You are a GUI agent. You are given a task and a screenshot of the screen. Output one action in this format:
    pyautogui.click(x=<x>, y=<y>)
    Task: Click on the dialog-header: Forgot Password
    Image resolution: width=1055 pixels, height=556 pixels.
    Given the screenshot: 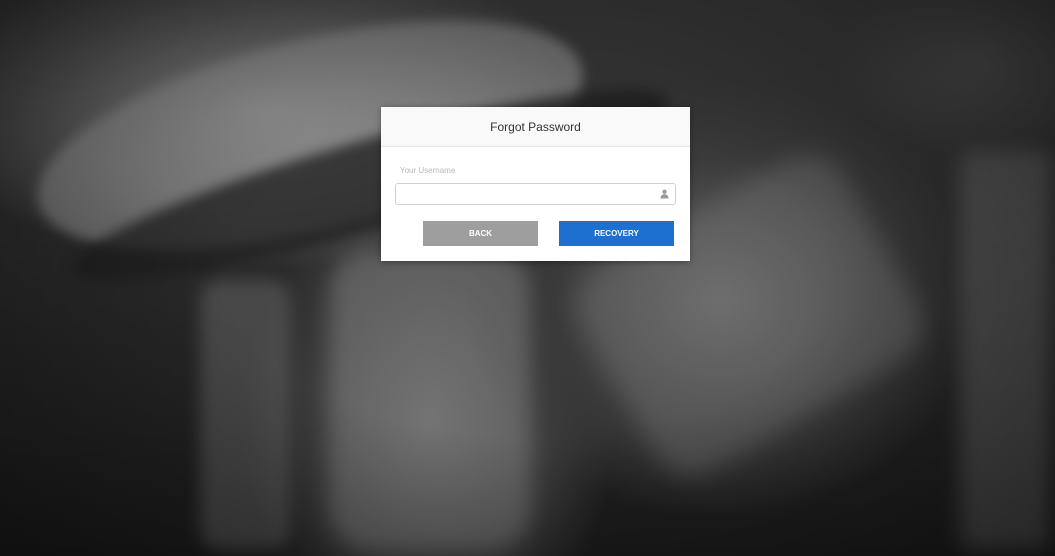 What is the action you would take?
    pyautogui.click(x=535, y=127)
    